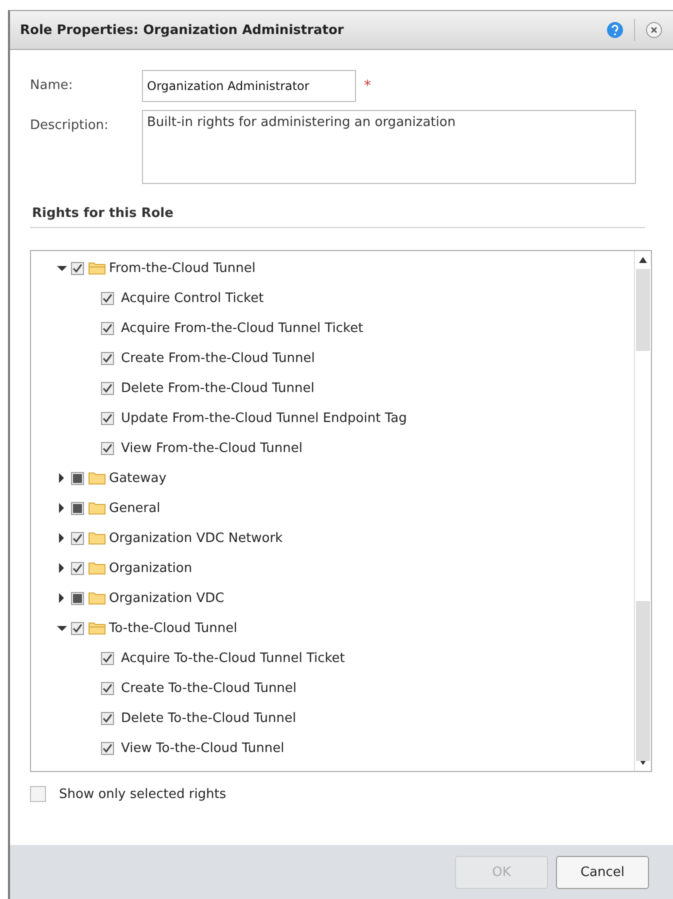 This screenshot has height=899, width=673. What do you see at coordinates (137, 478) in the screenshot?
I see `tree-item: Gateway` at bounding box center [137, 478].